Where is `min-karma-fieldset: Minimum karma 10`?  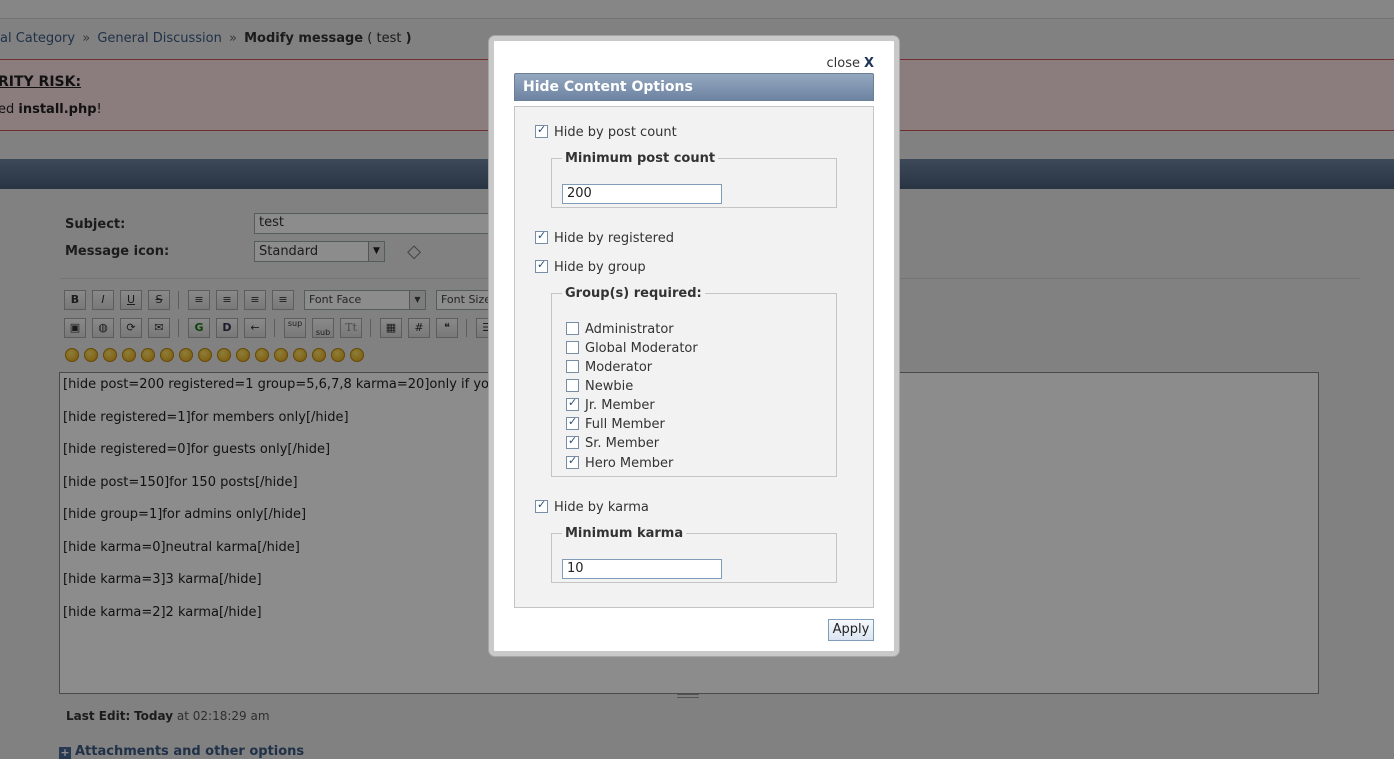
min-karma-fieldset: Minimum karma 10 is located at coordinates (694, 554).